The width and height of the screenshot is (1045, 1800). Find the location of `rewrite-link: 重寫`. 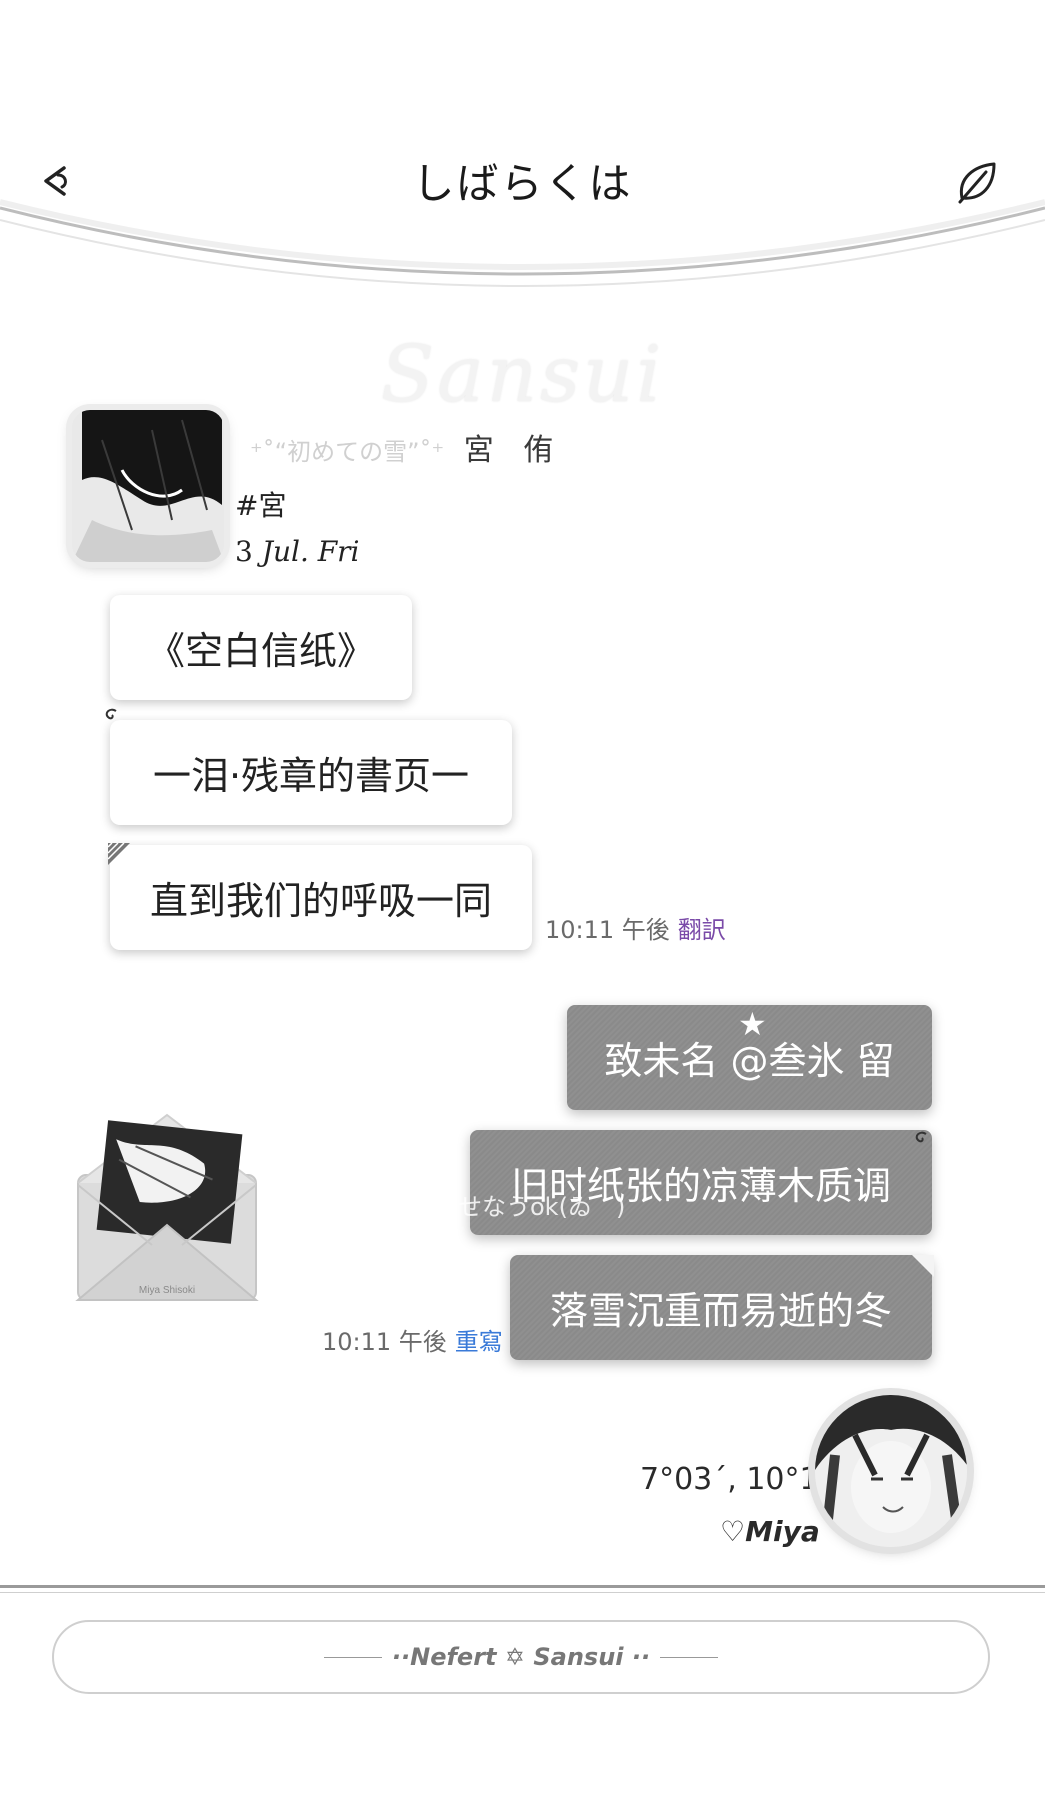

rewrite-link: 重寫 is located at coordinates (479, 1342).